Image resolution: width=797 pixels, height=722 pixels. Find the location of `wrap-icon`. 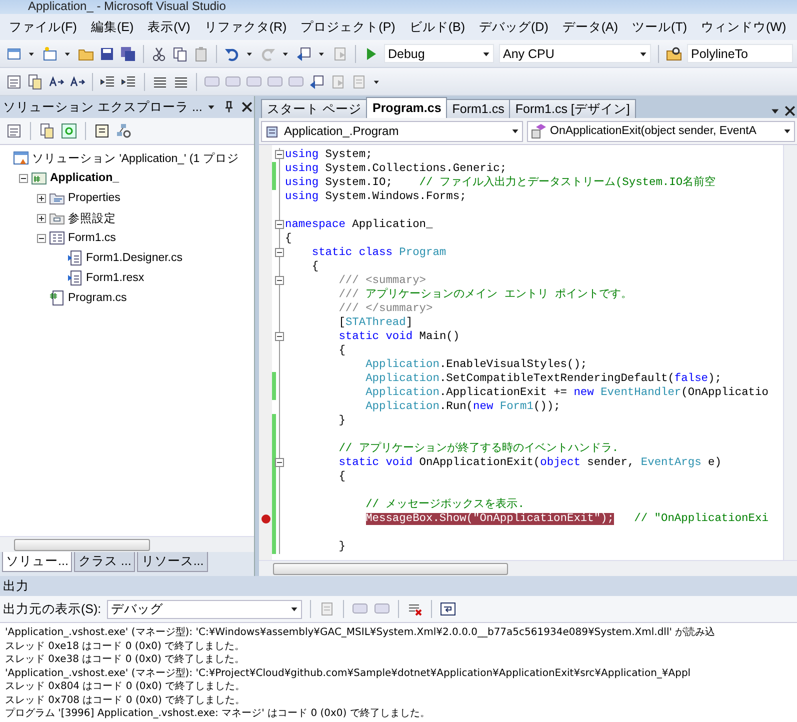

wrap-icon is located at coordinates (448, 609).